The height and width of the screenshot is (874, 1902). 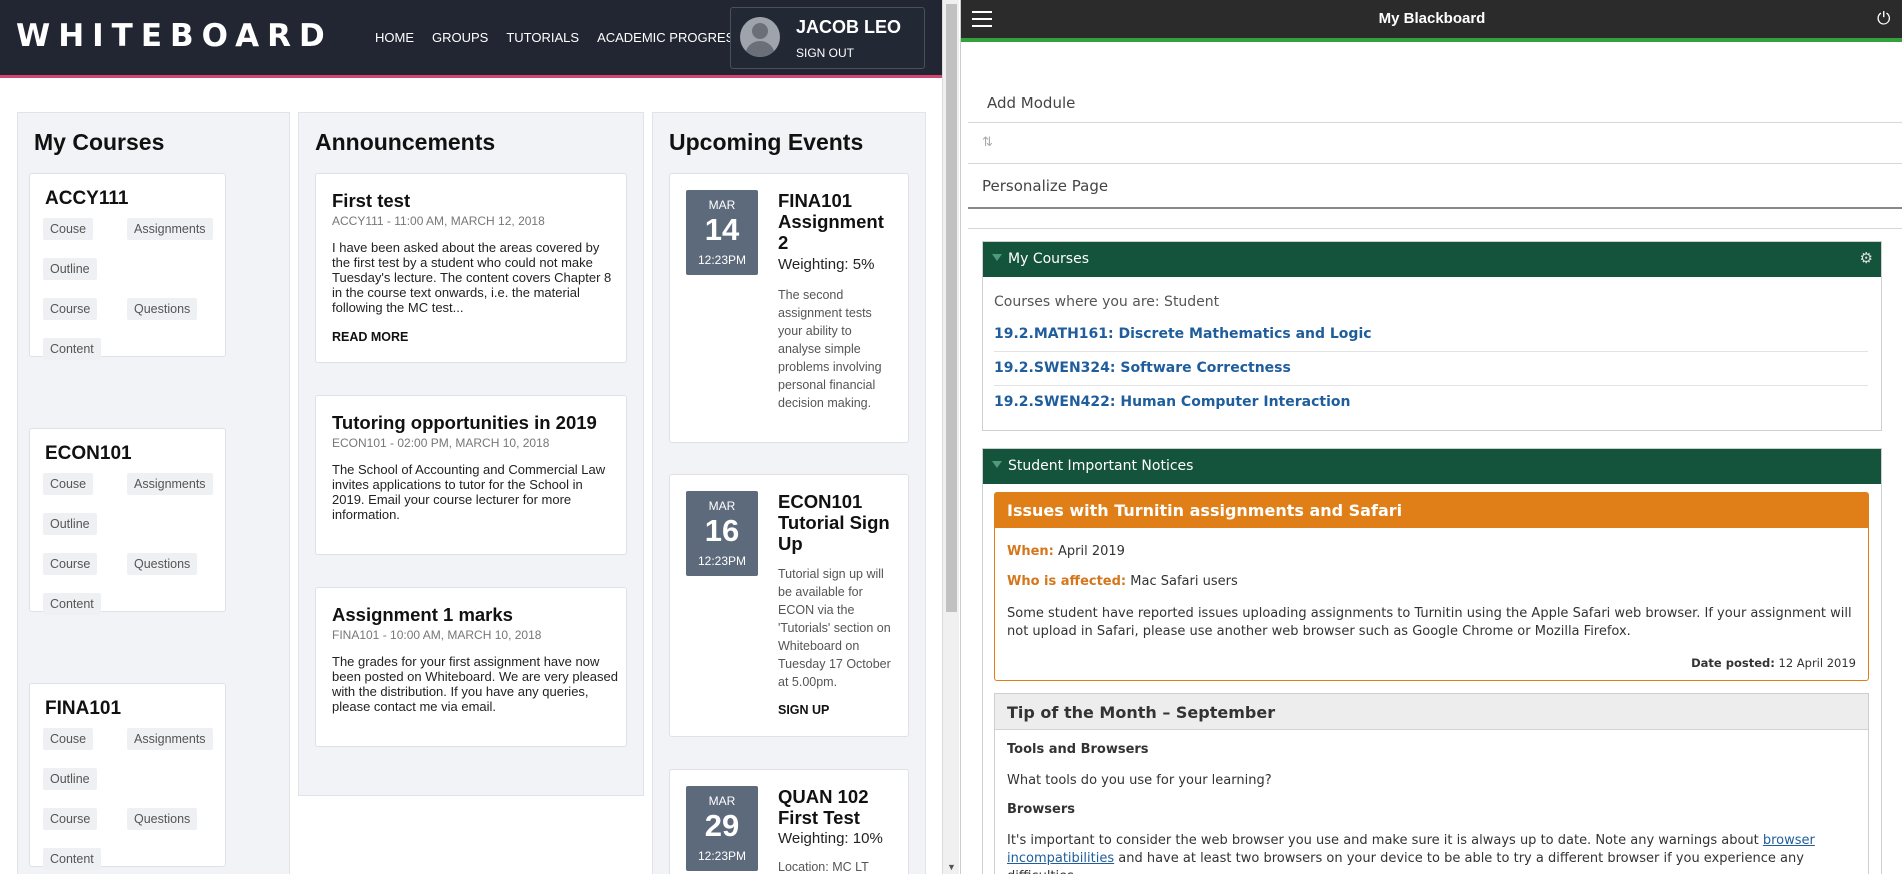 I want to click on tip-title: Tip of the Month – September, so click(x=1431, y=712).